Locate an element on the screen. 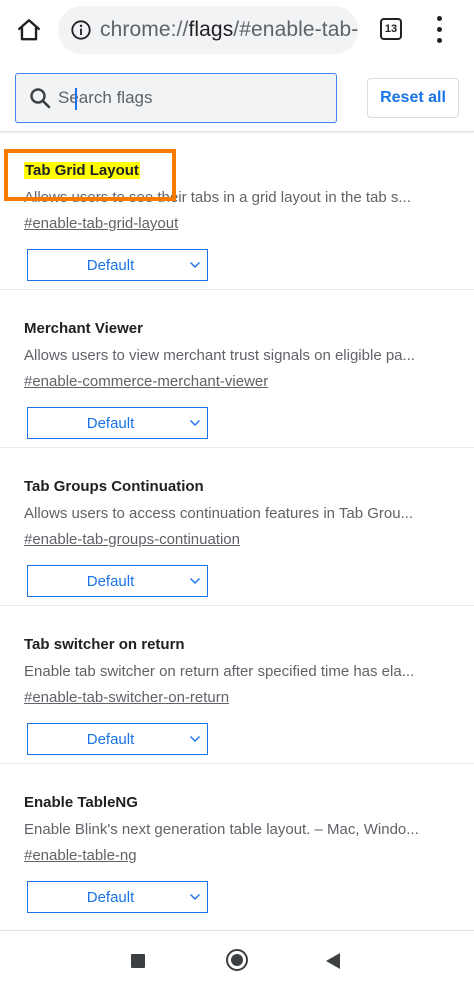  flag-title: Merchant Viewer is located at coordinates (83, 328).